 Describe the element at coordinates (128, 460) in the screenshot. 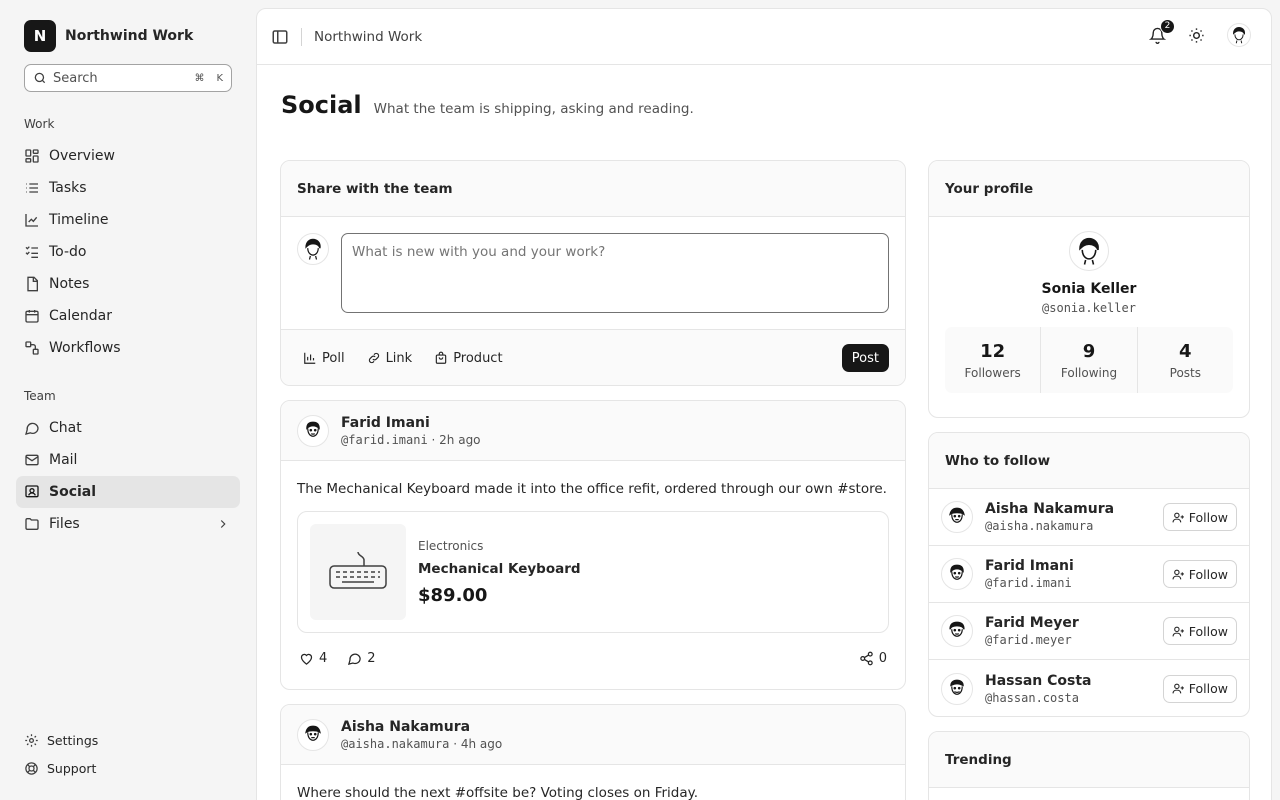

I see `sidebar-item-mail: Mail` at that location.